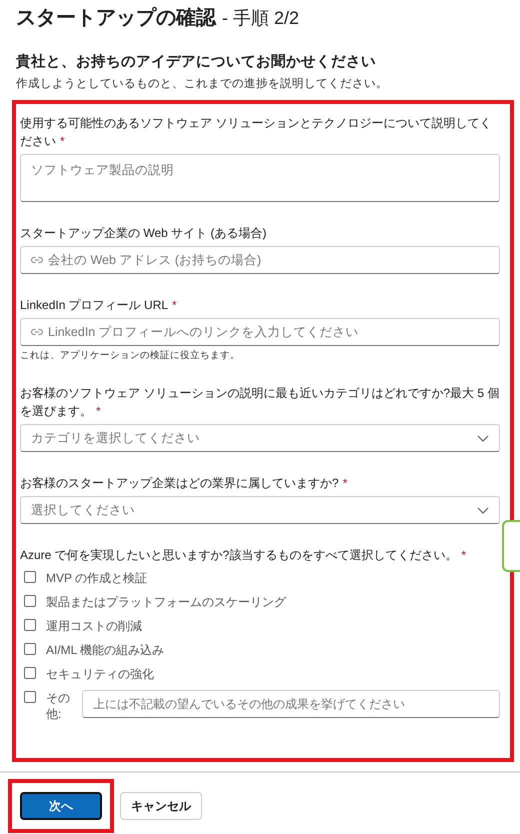  What do you see at coordinates (291, 704) in the screenshot?
I see `input-field: 上には不記載の望んでいるその他の成果を挙げてください` at bounding box center [291, 704].